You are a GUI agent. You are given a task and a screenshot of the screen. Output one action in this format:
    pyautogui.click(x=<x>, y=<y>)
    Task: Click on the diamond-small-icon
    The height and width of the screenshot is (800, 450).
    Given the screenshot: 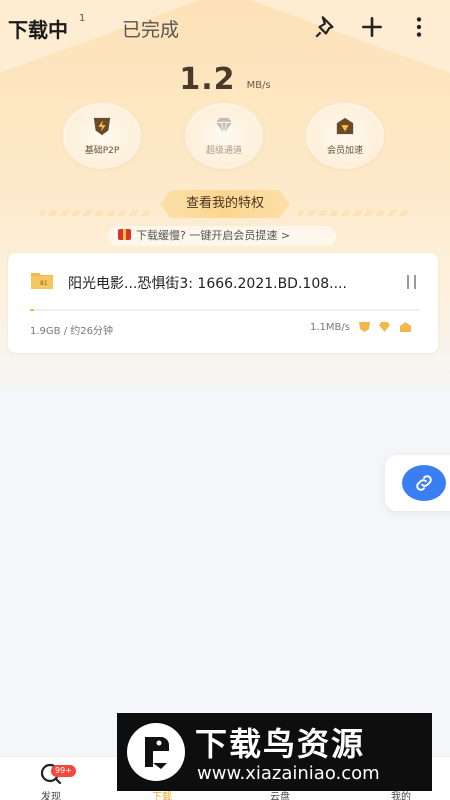 What is the action you would take?
    pyautogui.click(x=384, y=327)
    